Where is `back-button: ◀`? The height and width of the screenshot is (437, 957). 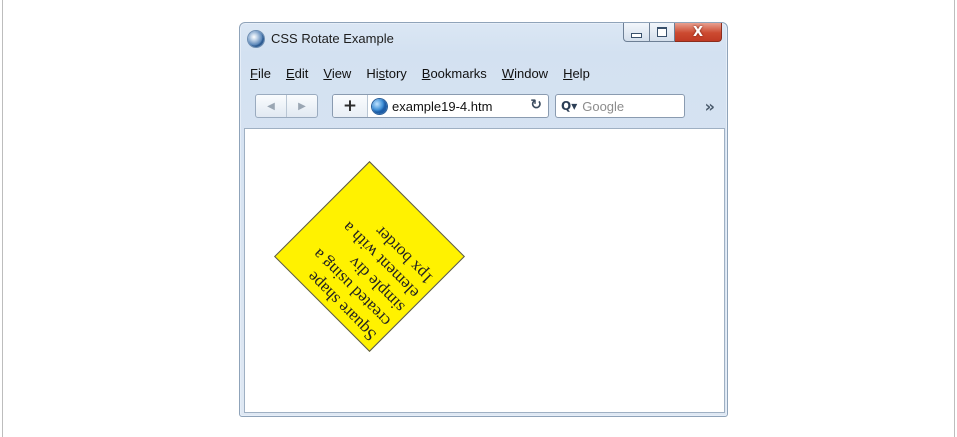
back-button: ◀ is located at coordinates (271, 106).